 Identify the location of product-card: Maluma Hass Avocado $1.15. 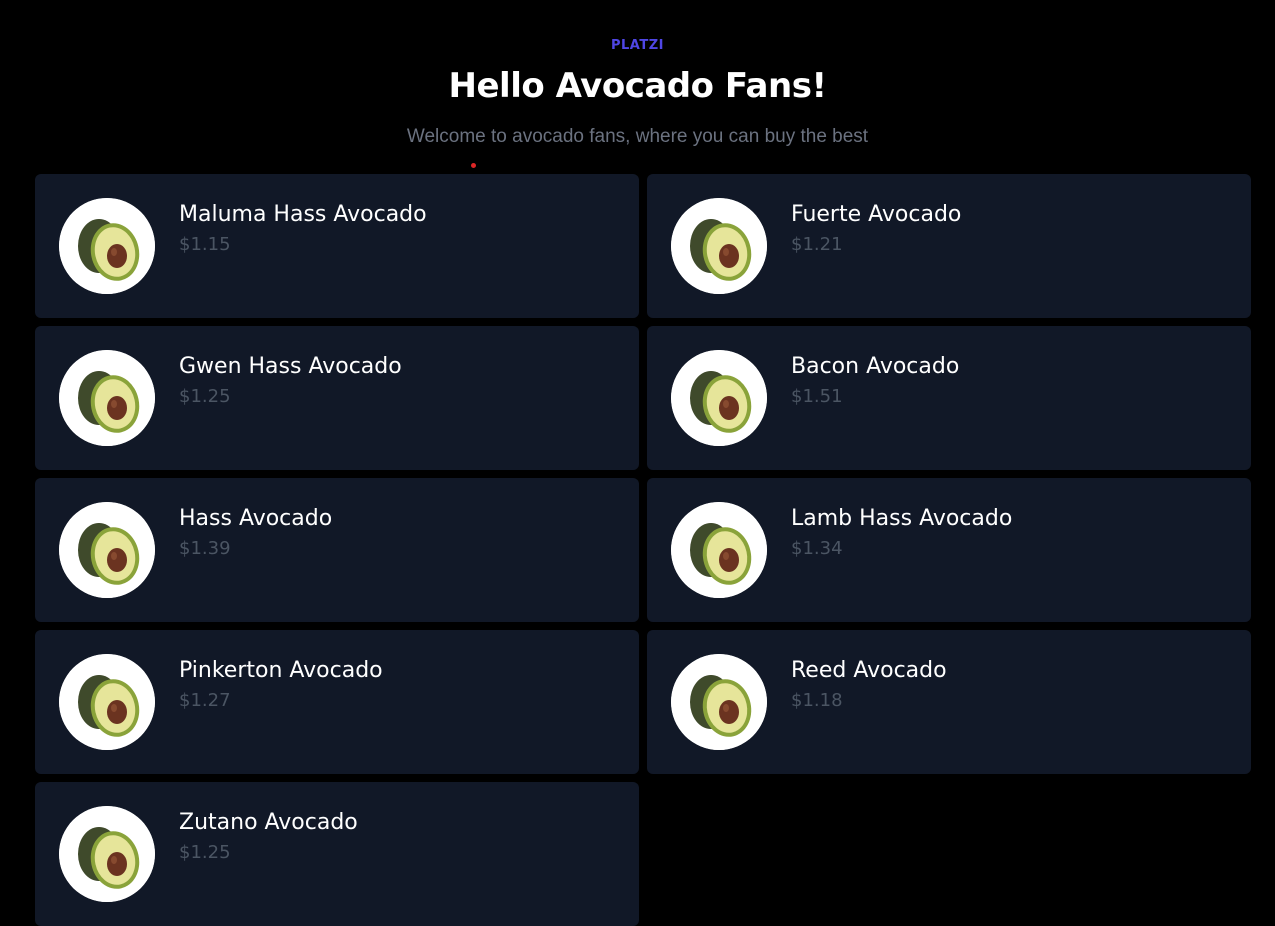
(337, 246).